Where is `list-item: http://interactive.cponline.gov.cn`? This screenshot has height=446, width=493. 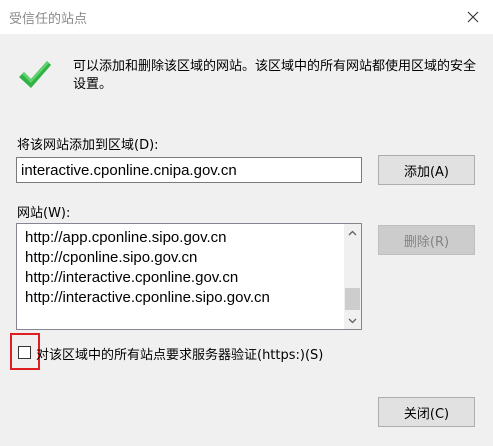
list-item: http://interactive.cponline.gov.cn is located at coordinates (131, 278).